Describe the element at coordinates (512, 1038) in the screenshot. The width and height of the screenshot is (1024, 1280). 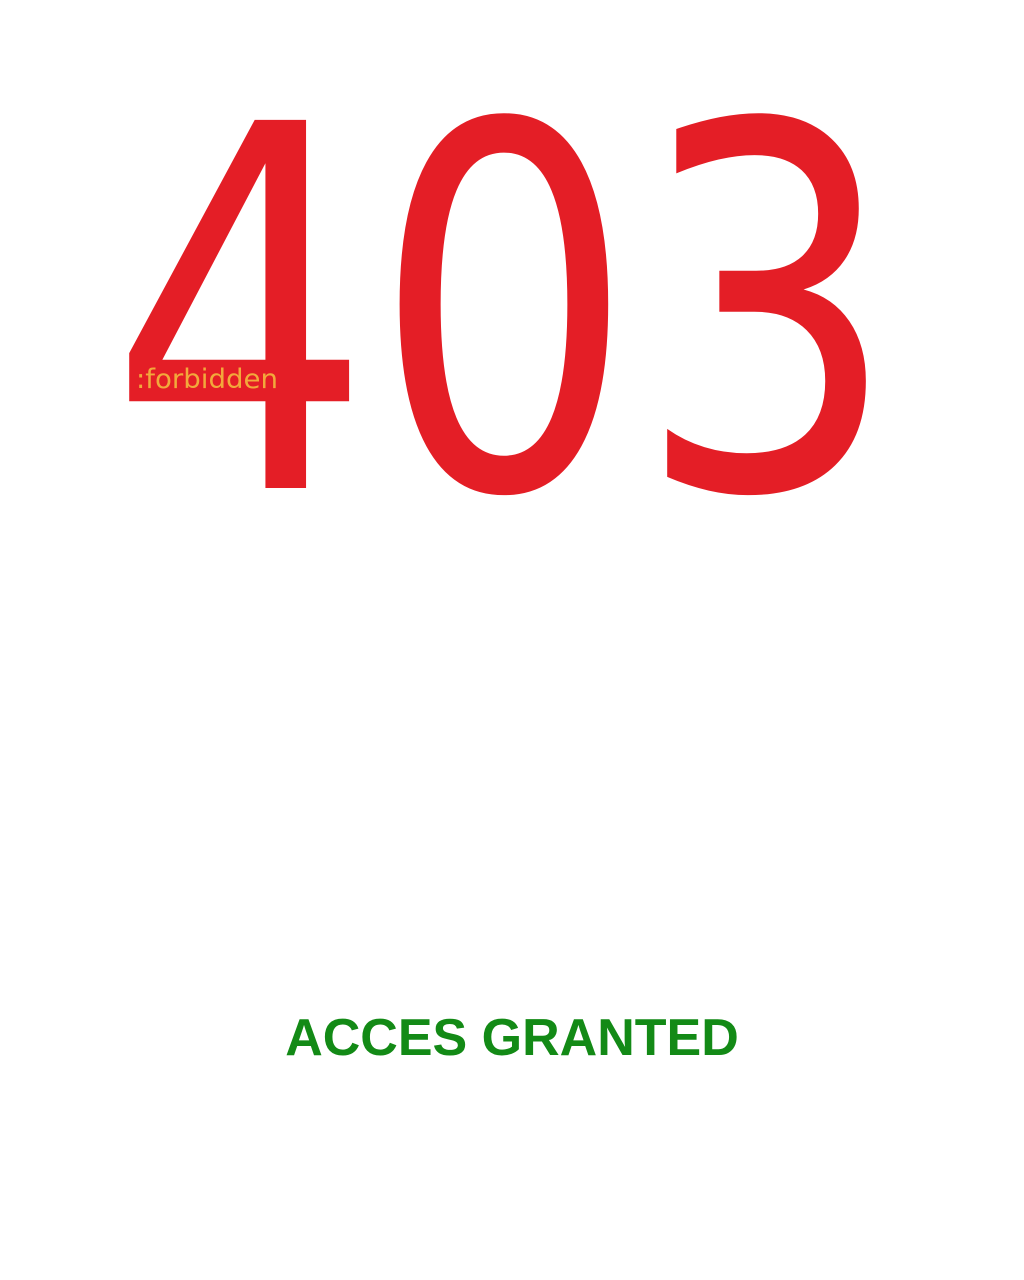
I see `status-message: ACCES GRANTED` at that location.